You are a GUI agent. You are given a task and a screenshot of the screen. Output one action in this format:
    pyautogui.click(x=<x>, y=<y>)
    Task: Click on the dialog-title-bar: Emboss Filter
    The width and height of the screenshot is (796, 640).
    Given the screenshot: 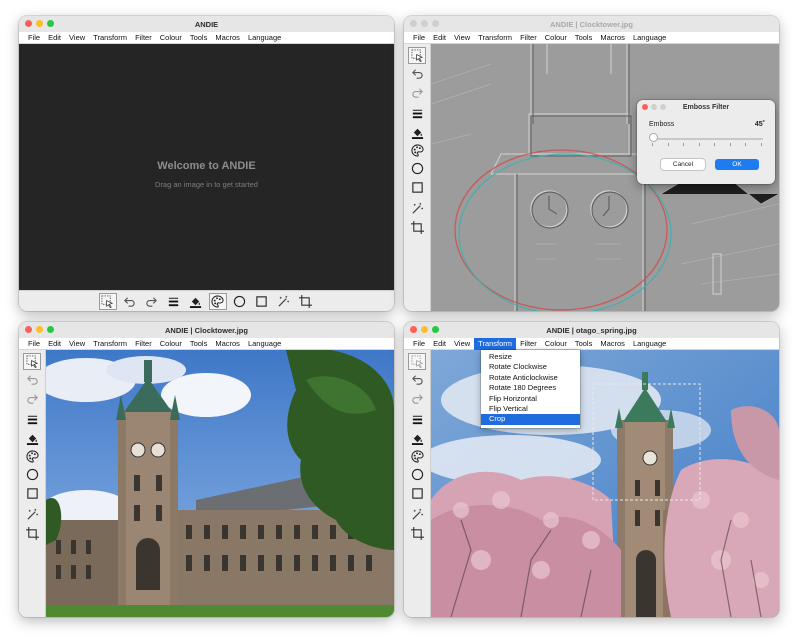 What is the action you would take?
    pyautogui.click(x=706, y=107)
    